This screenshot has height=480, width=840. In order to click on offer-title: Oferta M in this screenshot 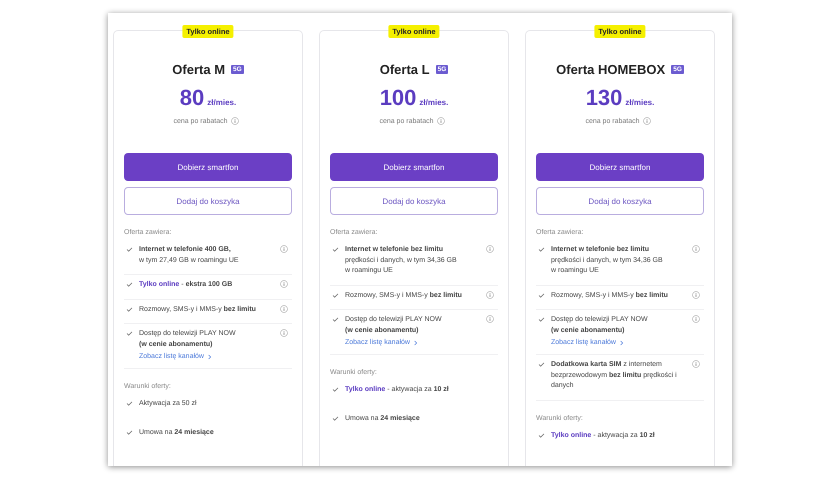, I will do `click(199, 69)`.